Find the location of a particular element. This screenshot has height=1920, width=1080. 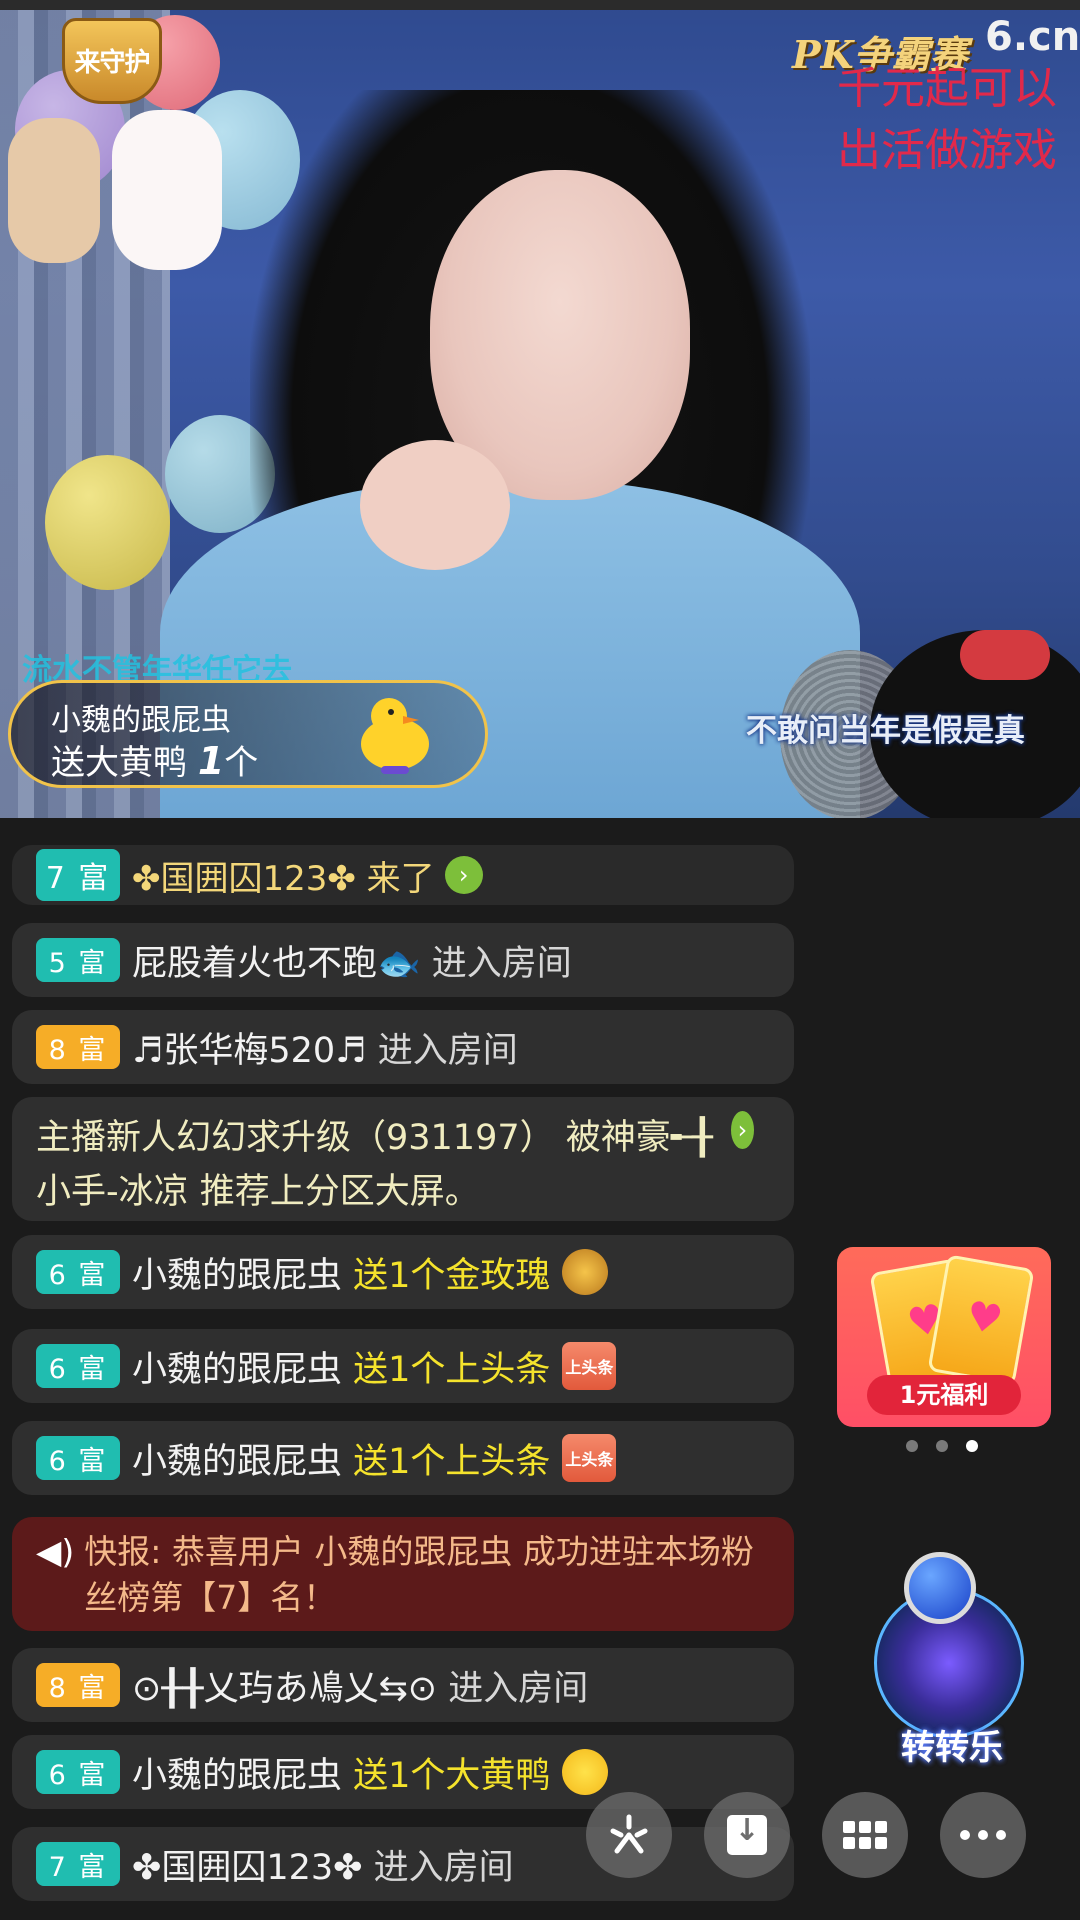

spark-icon is located at coordinates (629, 1834).